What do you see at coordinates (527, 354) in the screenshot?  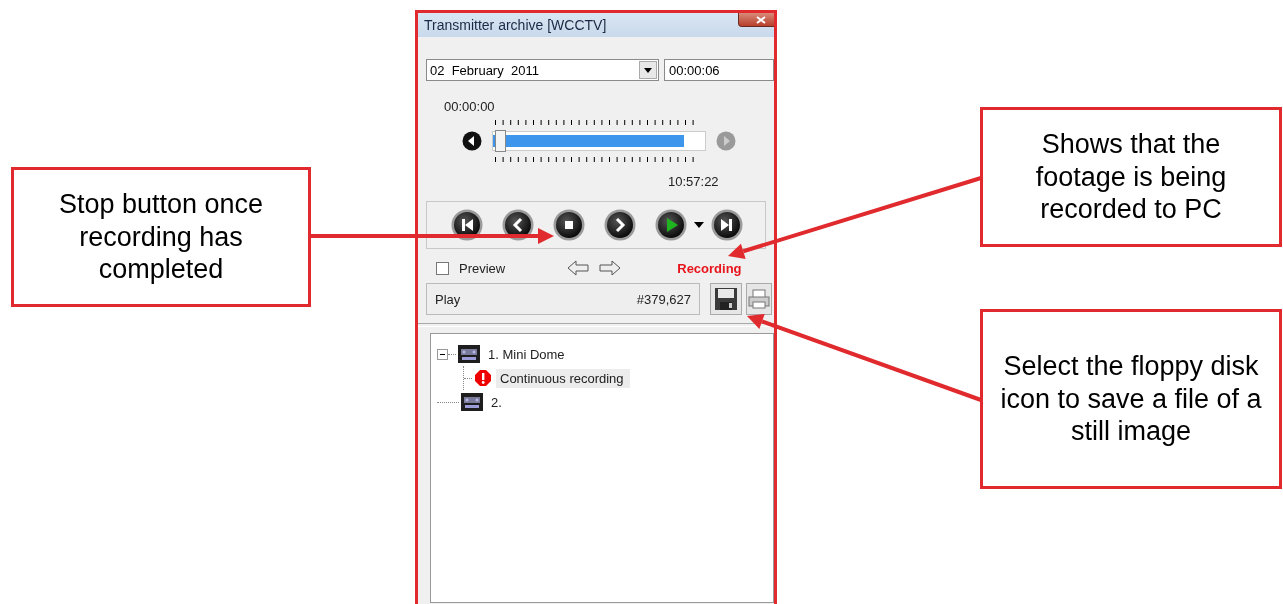 I see `tree-item: 1. Mini Dome` at bounding box center [527, 354].